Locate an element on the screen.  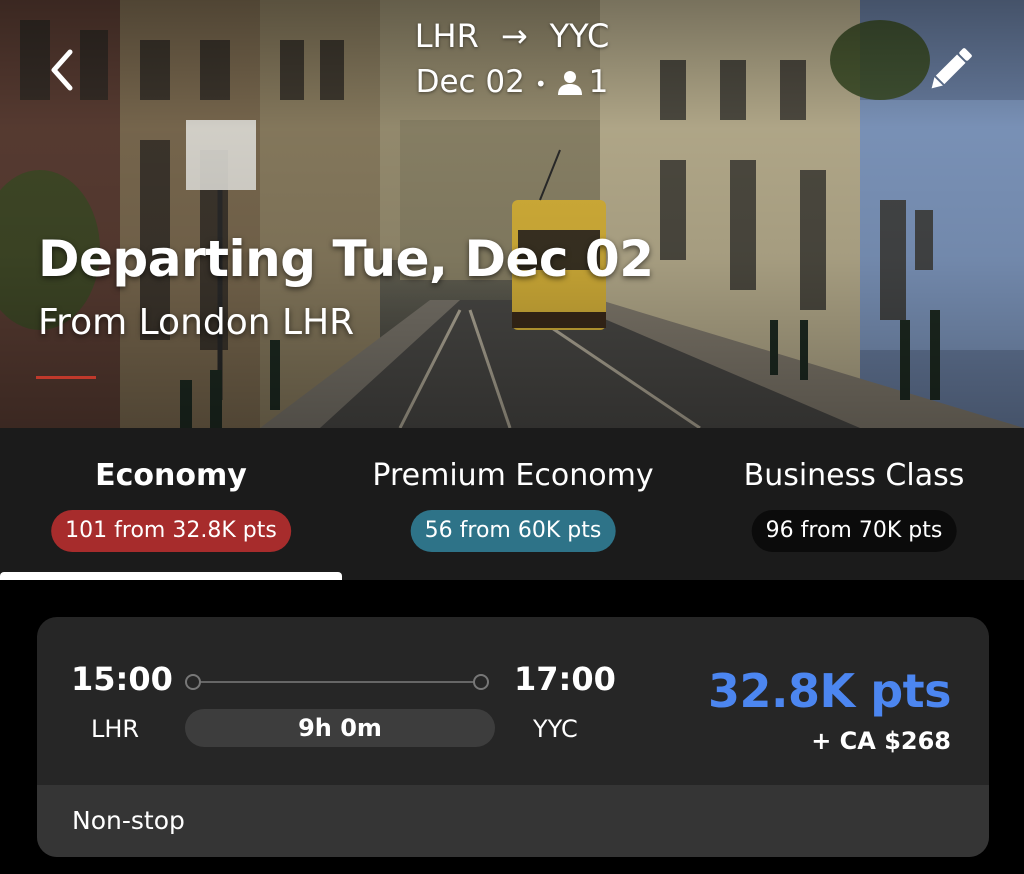
pencil-icon is located at coordinates (951, 68).